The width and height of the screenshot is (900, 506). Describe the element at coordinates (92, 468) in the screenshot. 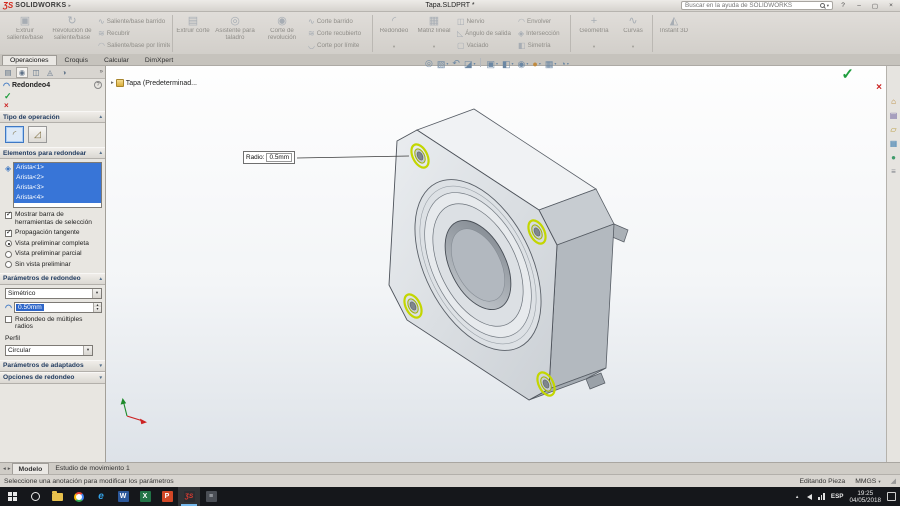

I see `tab-motion-study: Estudio de movimiento 1` at that location.